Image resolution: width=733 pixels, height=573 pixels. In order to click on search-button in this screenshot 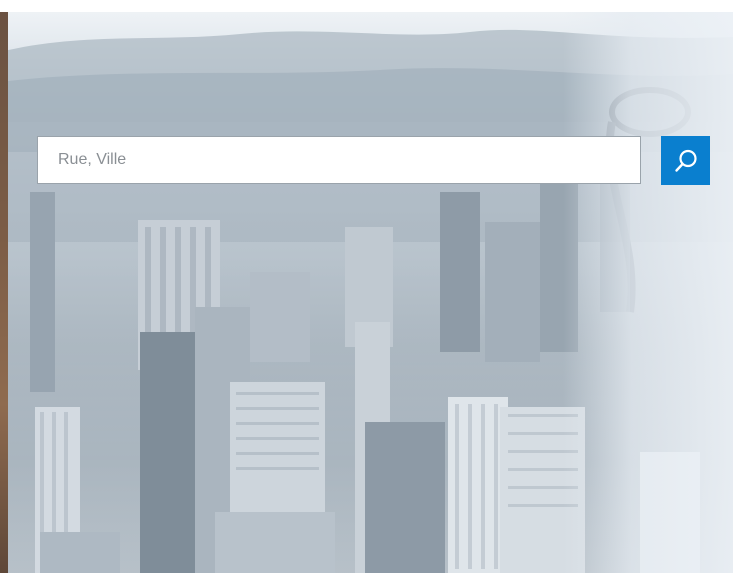, I will do `click(685, 160)`.